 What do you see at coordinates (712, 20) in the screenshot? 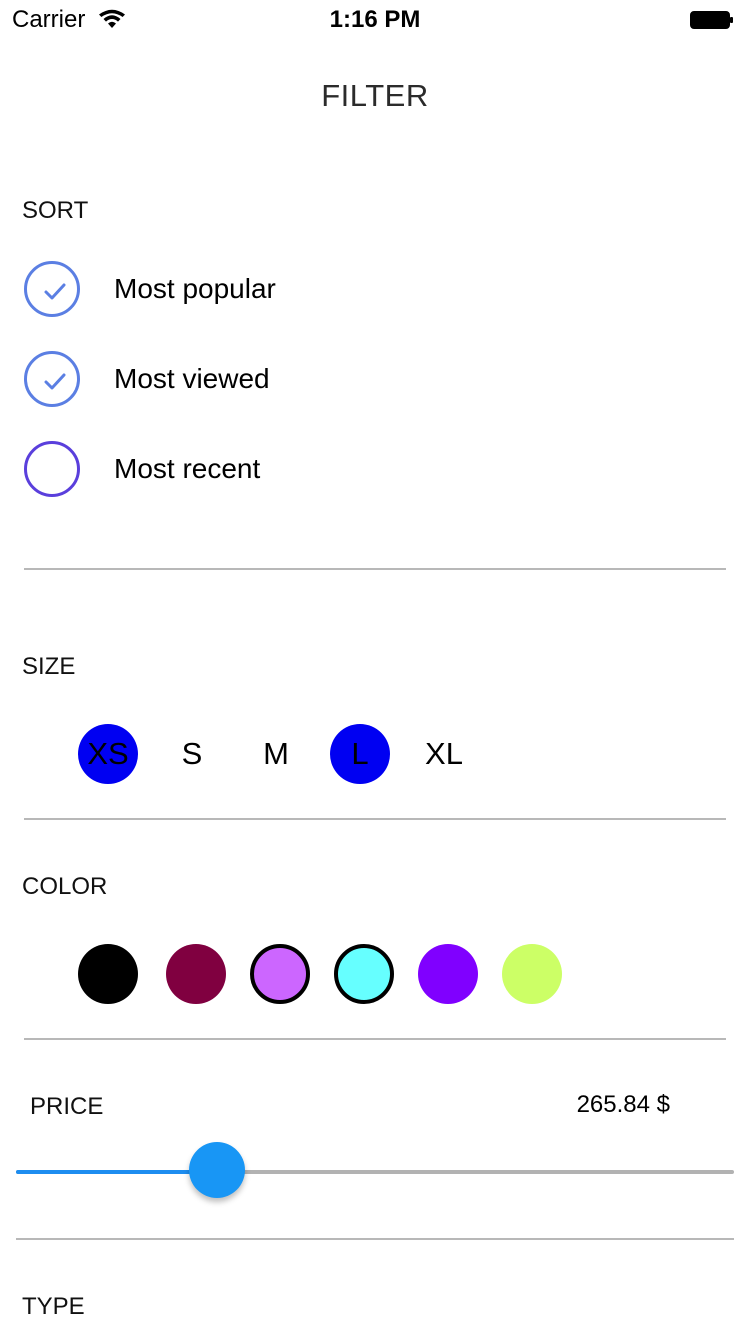
I see `battery-icon` at bounding box center [712, 20].